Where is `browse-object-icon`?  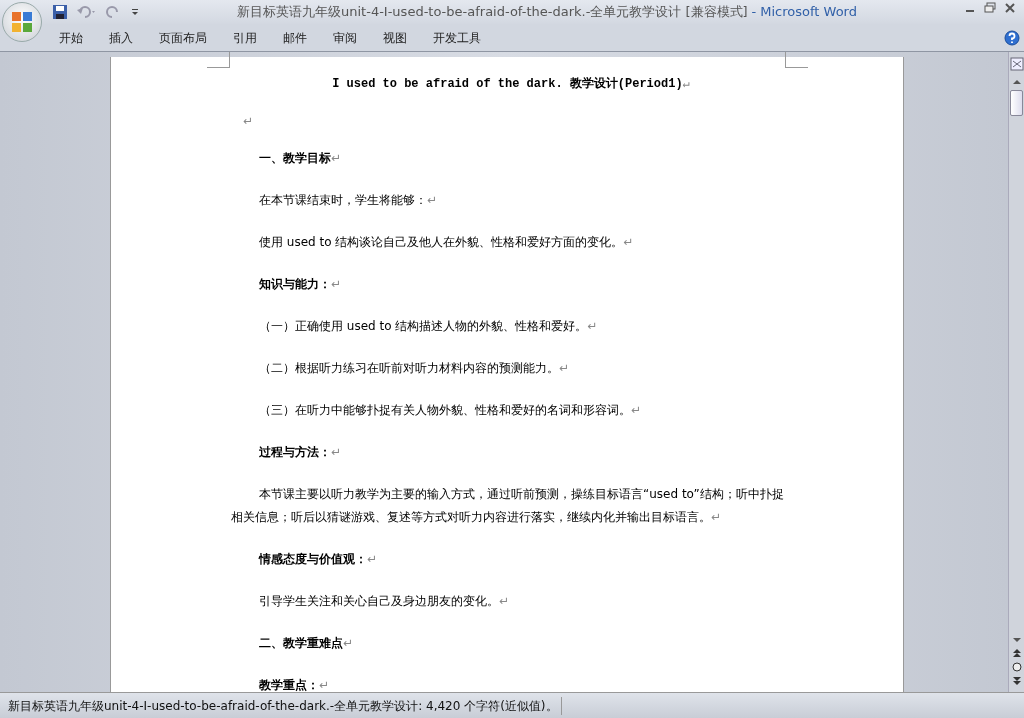 browse-object-icon is located at coordinates (1016, 667).